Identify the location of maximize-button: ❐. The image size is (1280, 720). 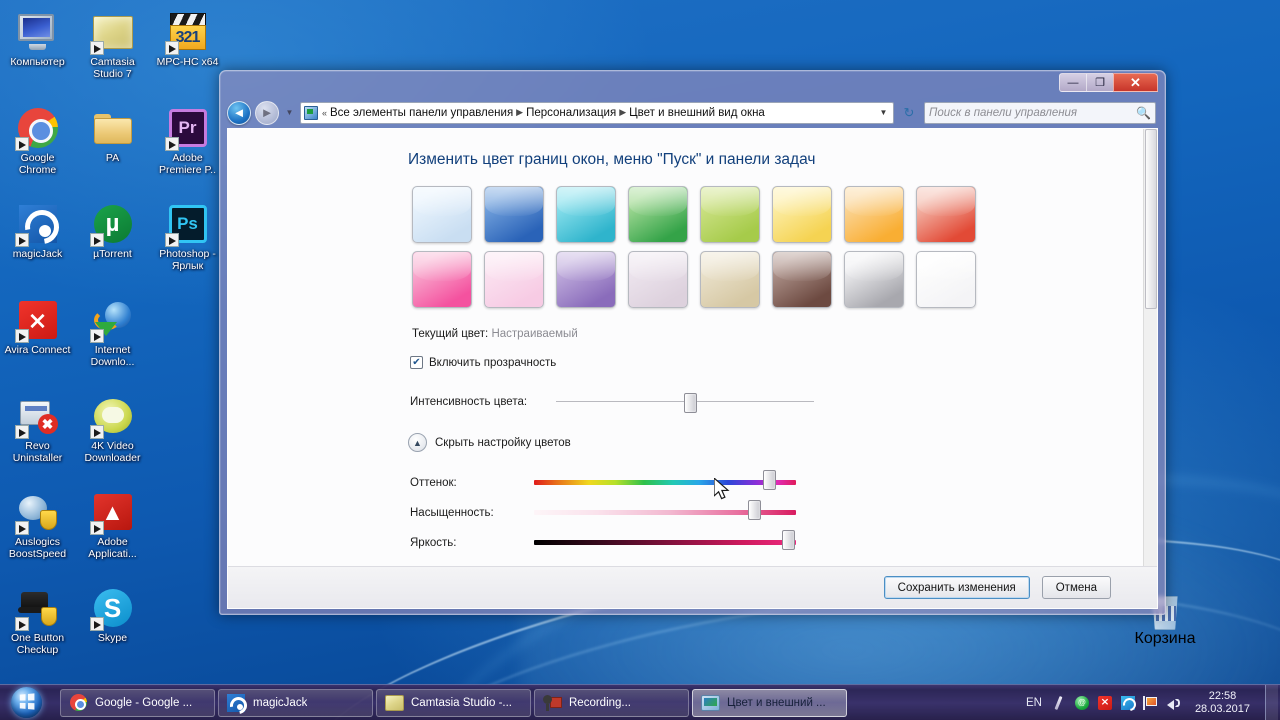
(1100, 82).